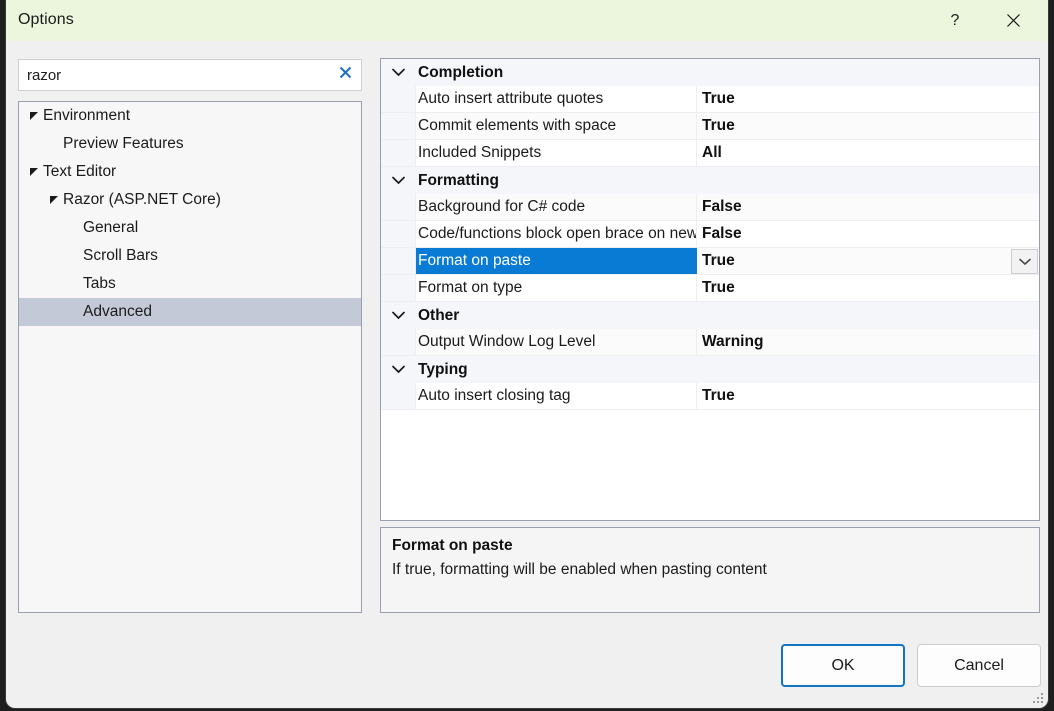 The image size is (1054, 711). Describe the element at coordinates (979, 665) in the screenshot. I see `cancel-button: Cancel` at that location.